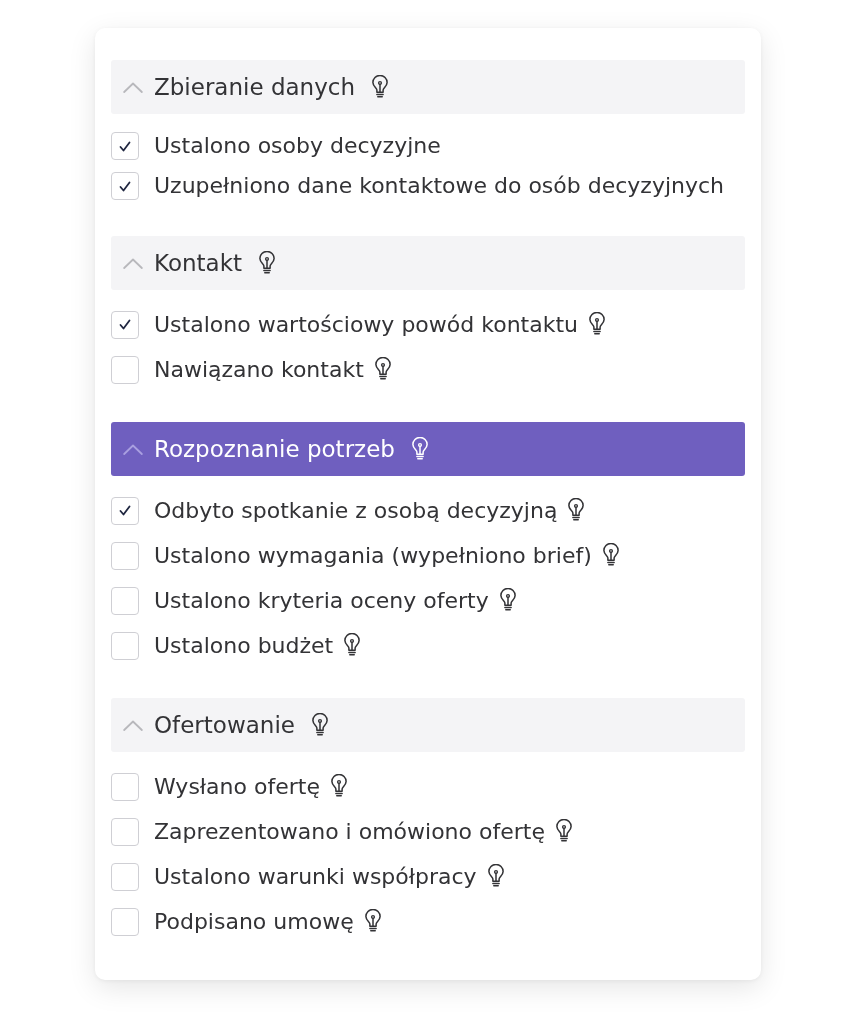 This screenshot has height=1030, width=856. Describe the element at coordinates (439, 186) in the screenshot. I see `checklist-item-label: Uzupełniono dane kontaktowe do osób decyzyjnych` at that location.